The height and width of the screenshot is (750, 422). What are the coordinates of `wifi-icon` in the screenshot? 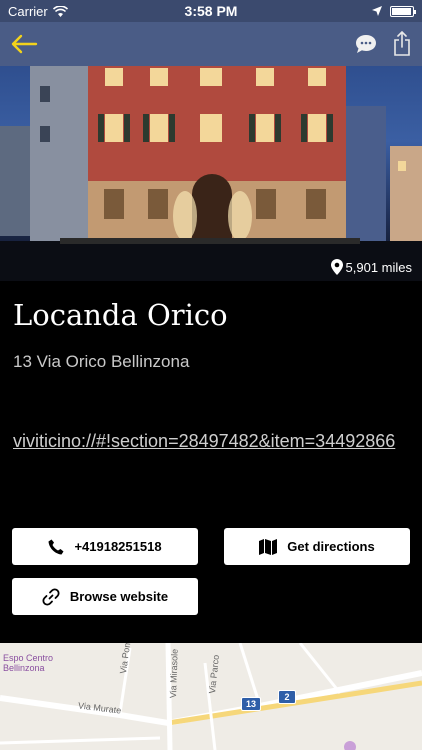 It's located at (60, 11).